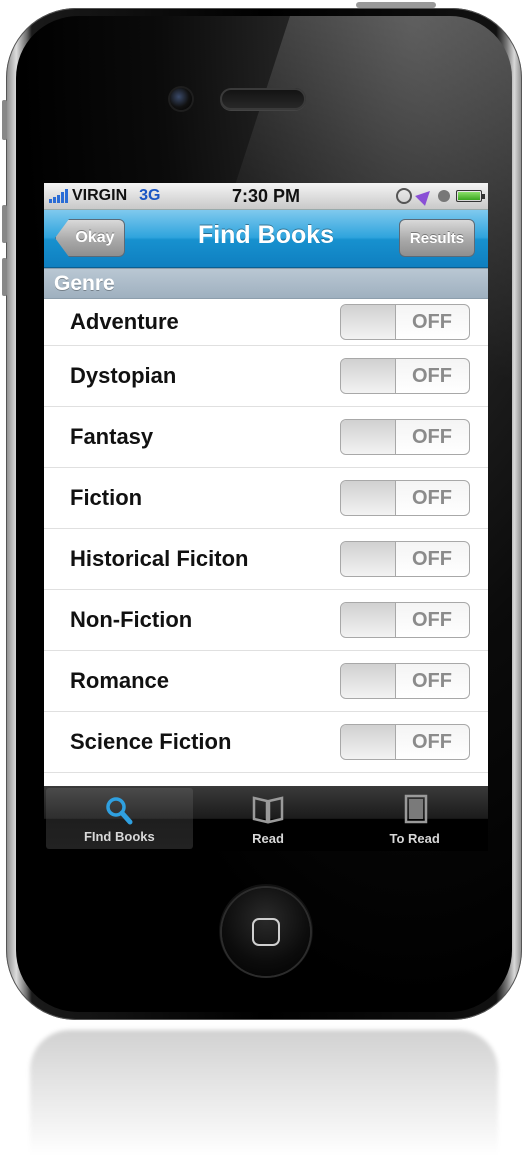 Image resolution: width=528 pixels, height=1170 pixels. I want to click on genre-label: Fantasy, so click(112, 436).